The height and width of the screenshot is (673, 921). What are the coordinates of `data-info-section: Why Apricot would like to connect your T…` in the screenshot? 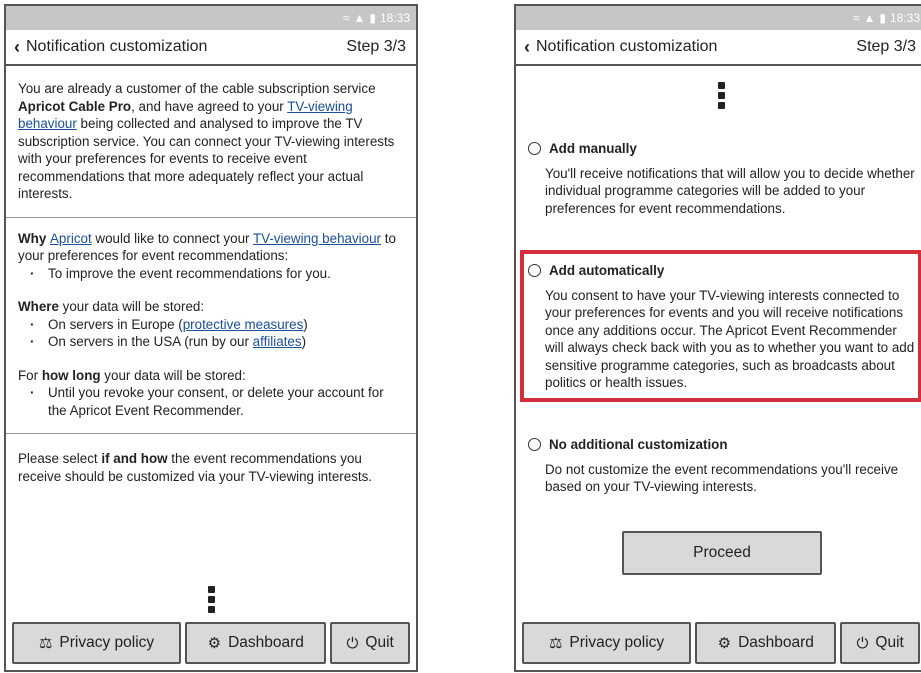 It's located at (211, 326).